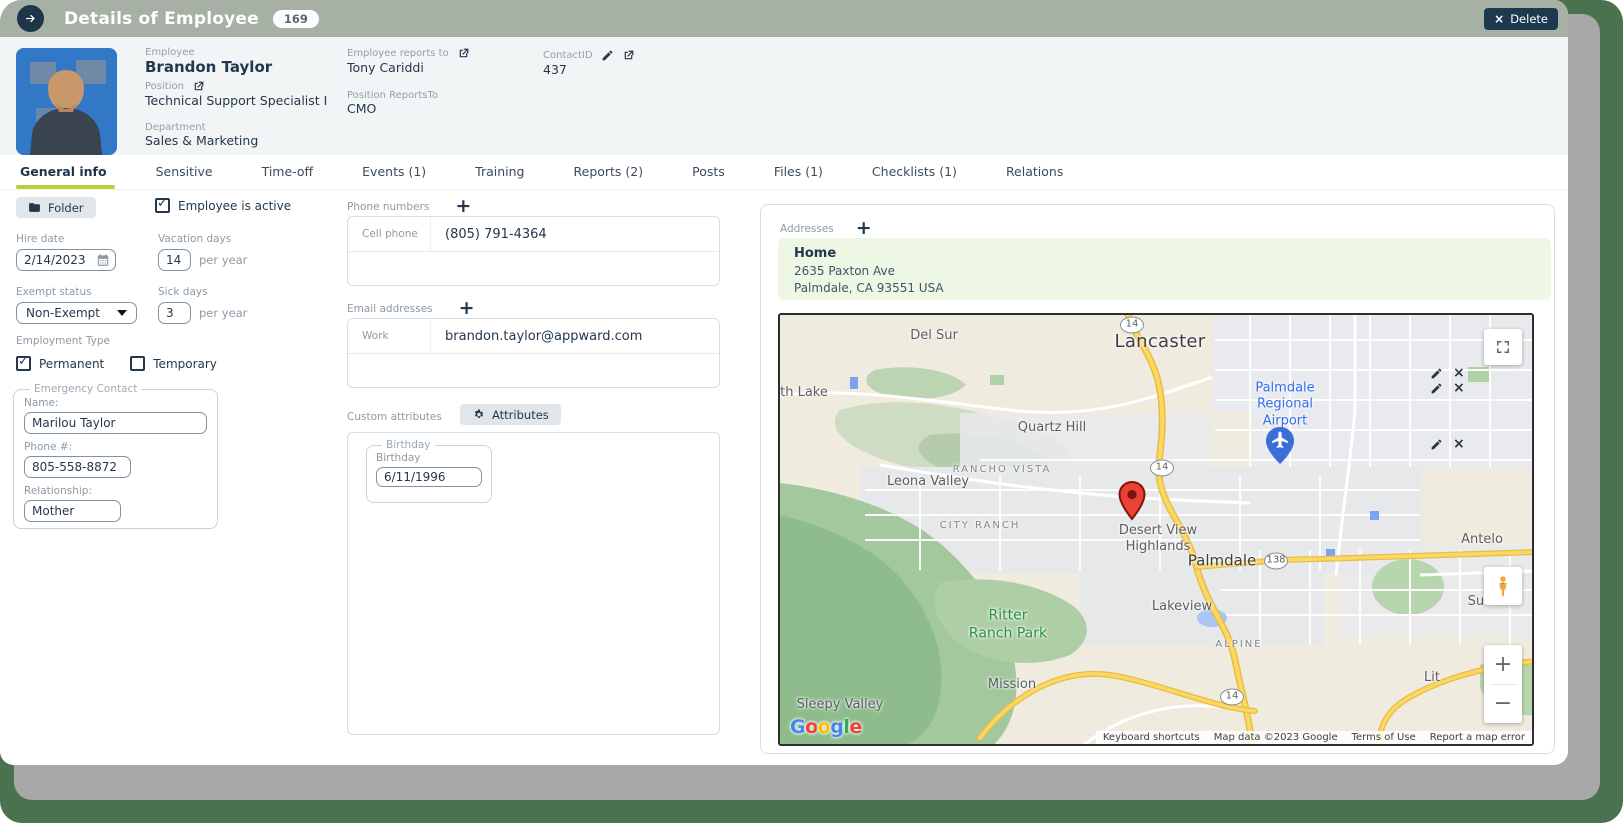  Describe the element at coordinates (784, 18) in the screenshot. I see `titlebar: Details of Employee 169 × Delete` at that location.